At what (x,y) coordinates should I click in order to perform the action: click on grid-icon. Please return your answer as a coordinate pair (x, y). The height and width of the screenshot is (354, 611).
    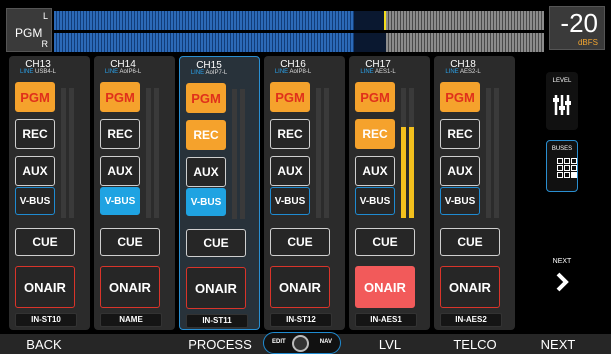
    Looking at the image, I should click on (568, 168).